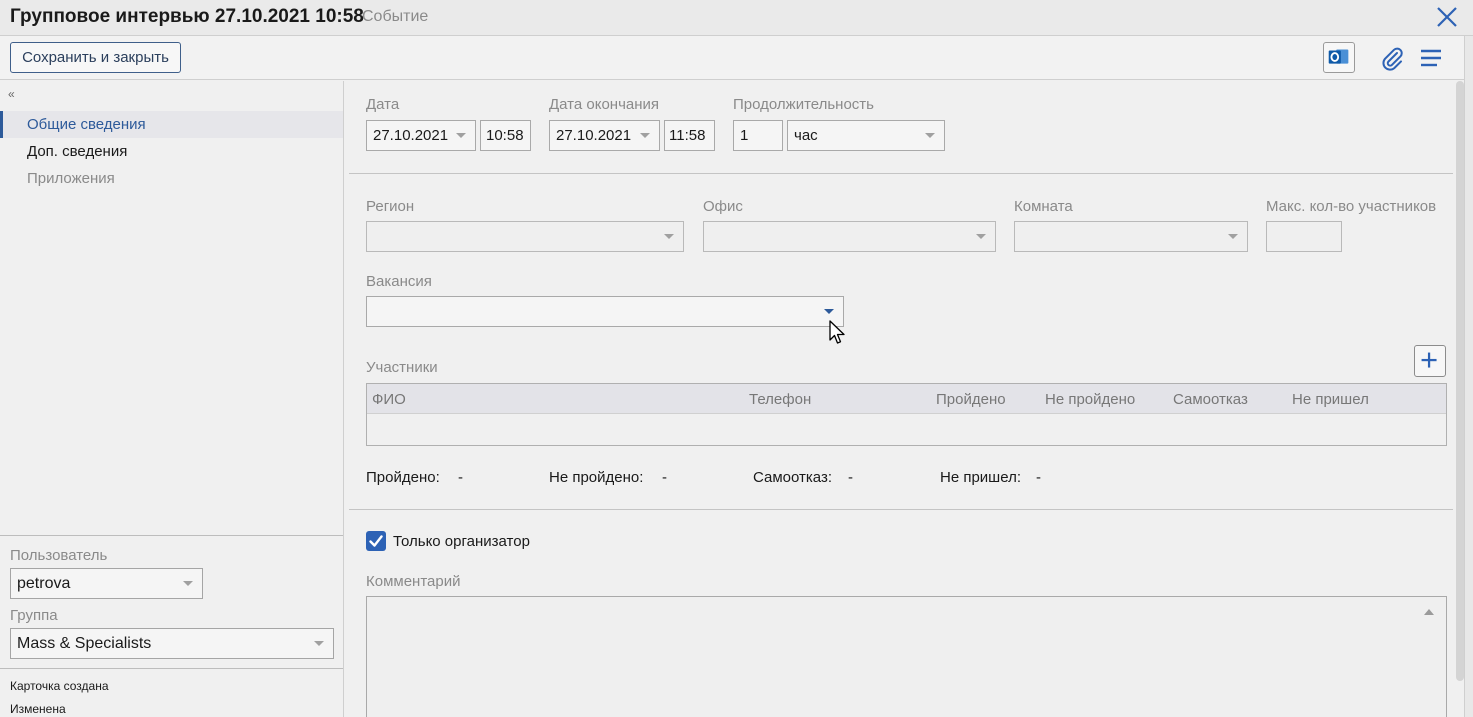 This screenshot has height=717, width=1473. What do you see at coordinates (866, 135) in the screenshot?
I see `duration-unit-select: час` at bounding box center [866, 135].